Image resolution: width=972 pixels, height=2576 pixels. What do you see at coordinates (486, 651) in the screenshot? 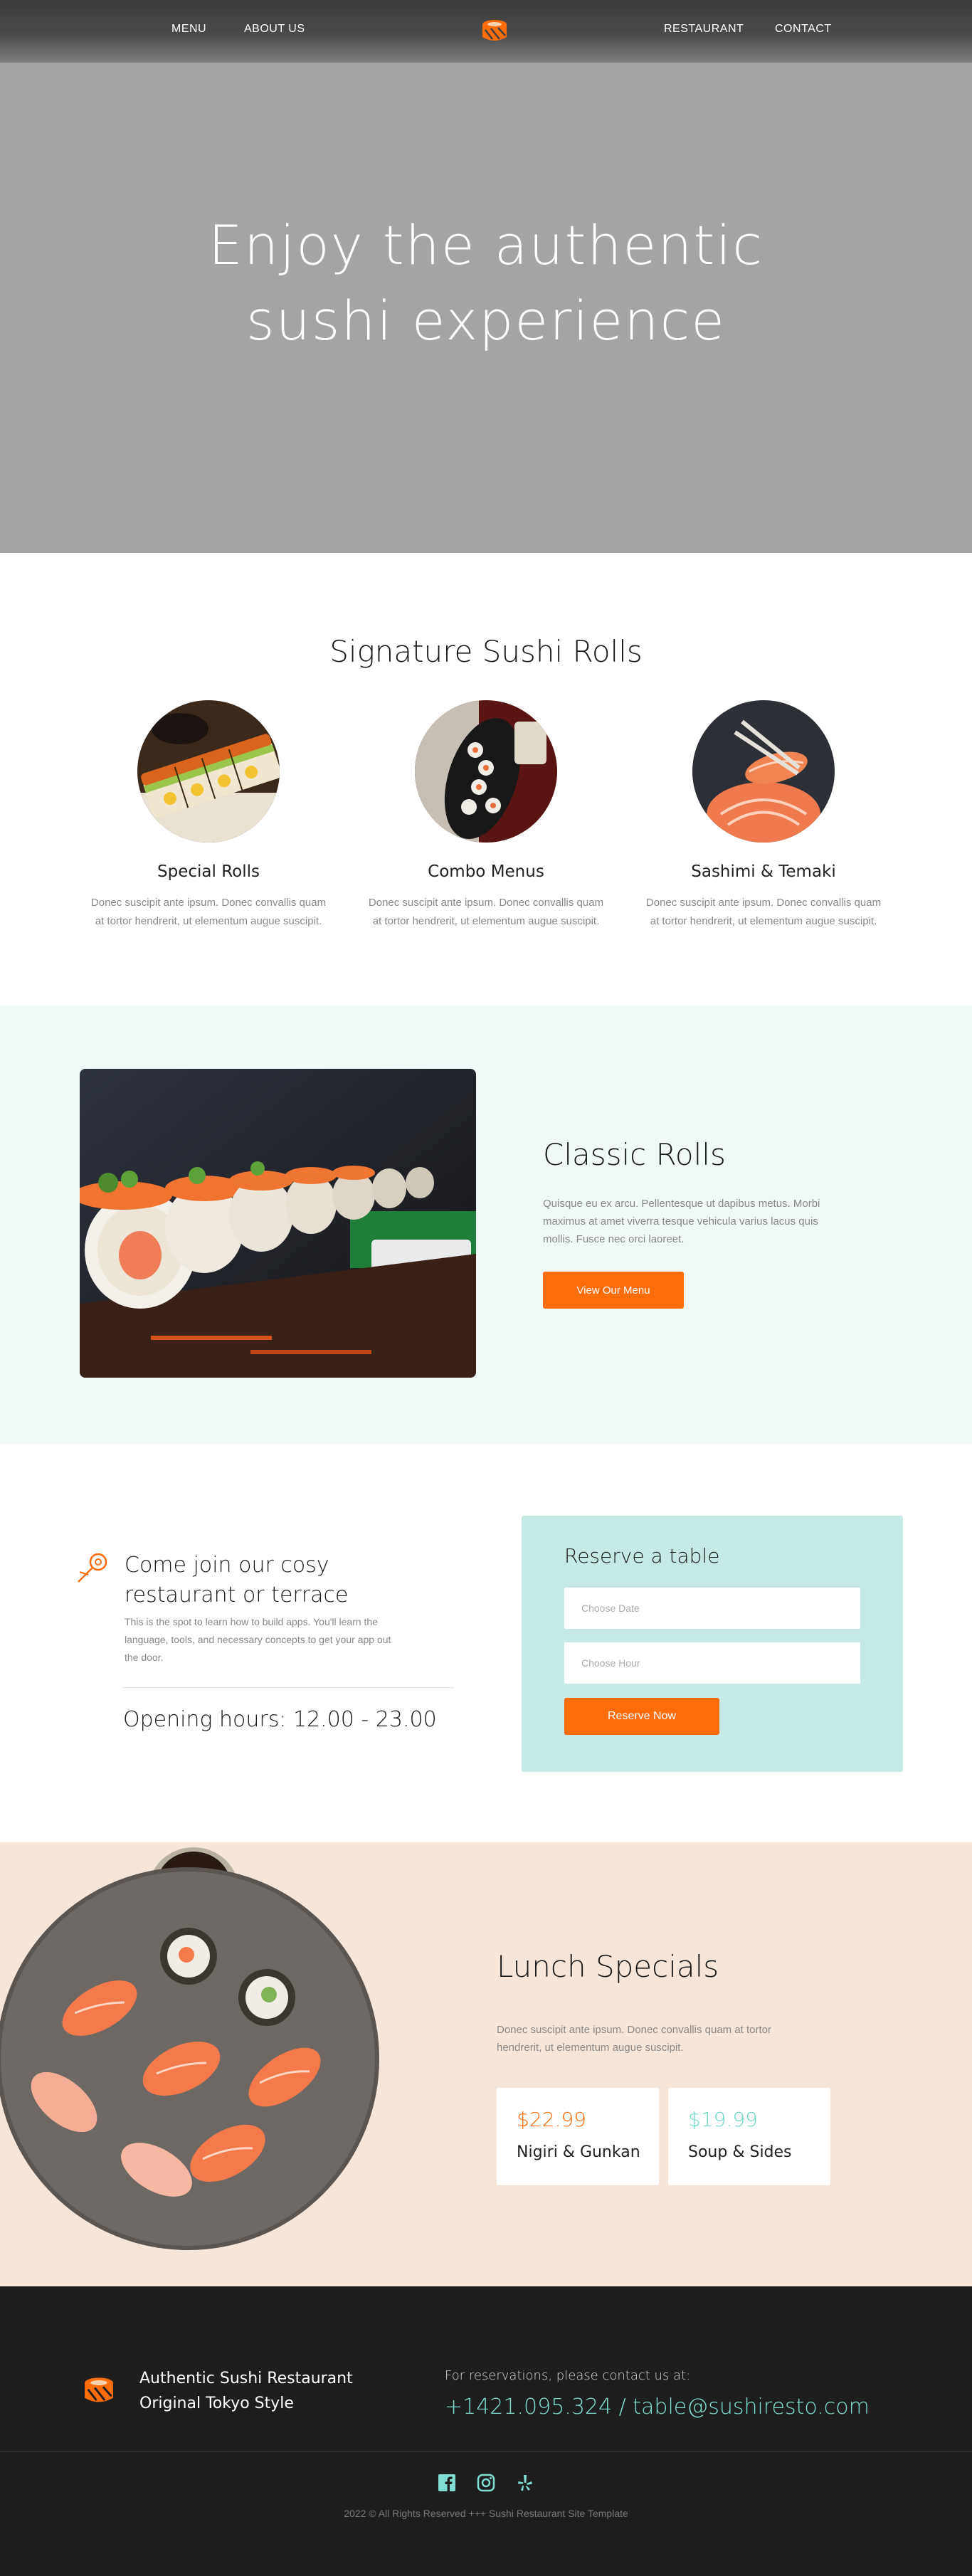
I see `section-title: Signature Sushi Rolls` at bounding box center [486, 651].